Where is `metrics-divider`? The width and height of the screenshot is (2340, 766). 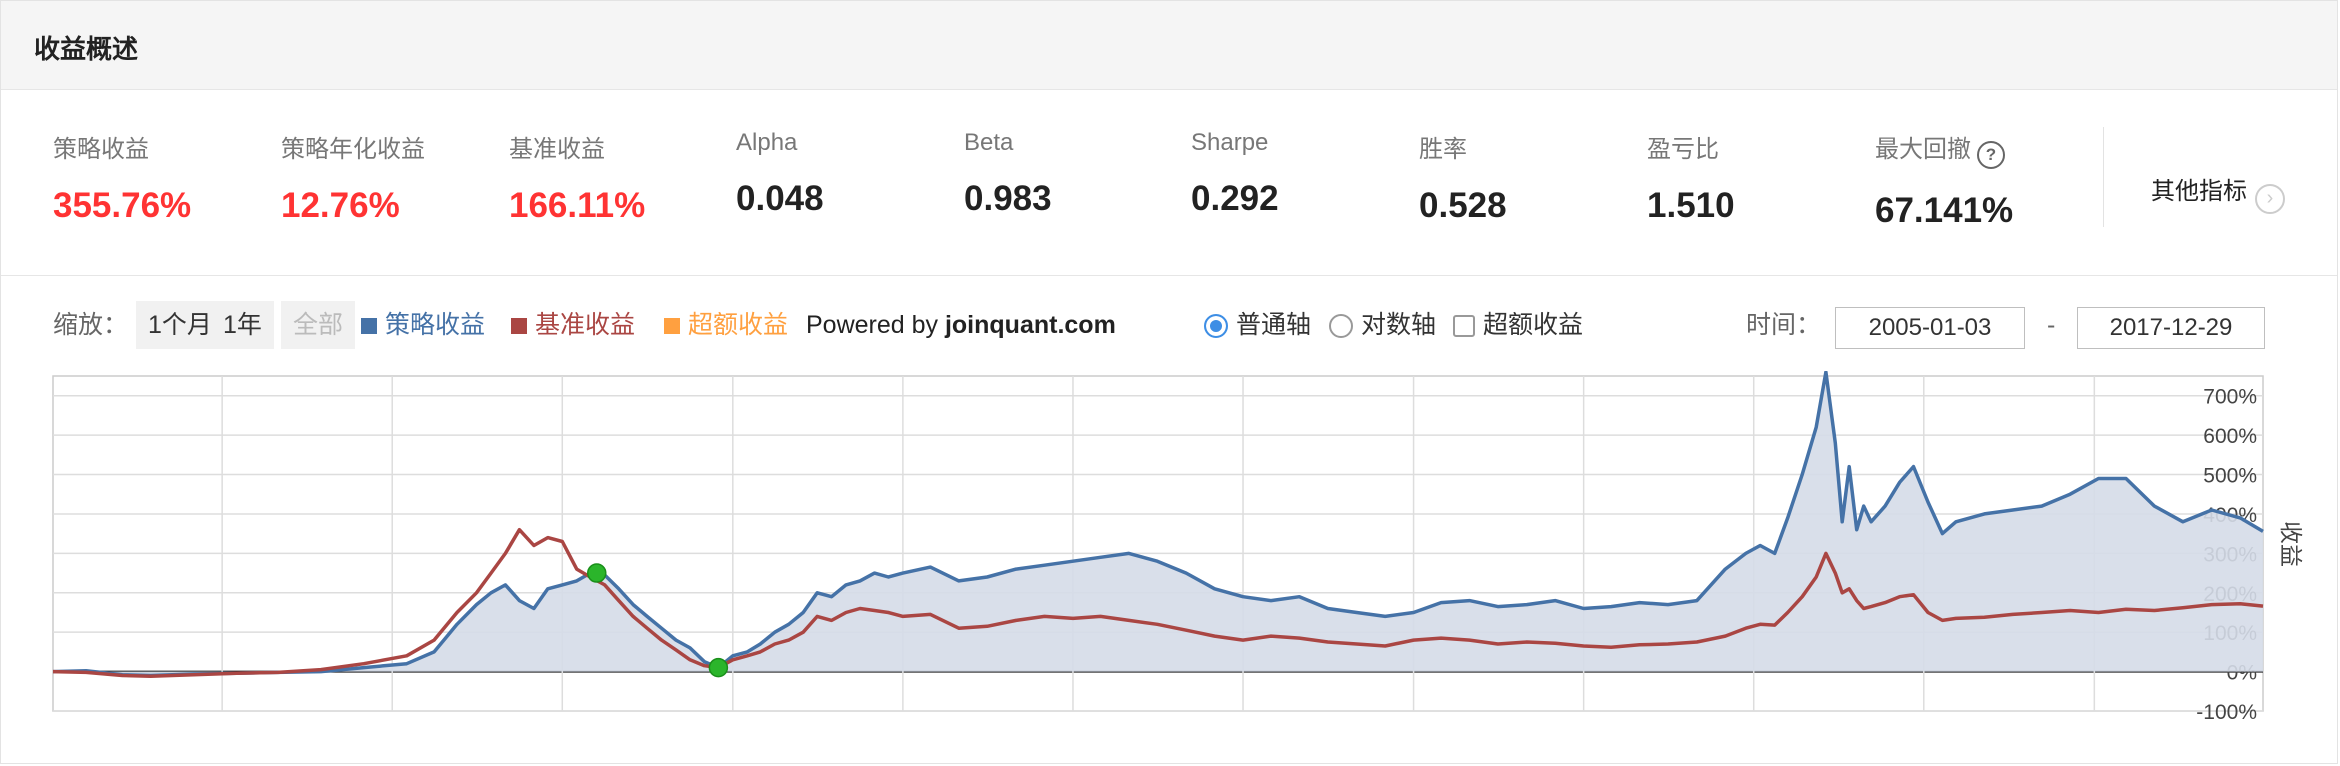
metrics-divider is located at coordinates (2103, 177).